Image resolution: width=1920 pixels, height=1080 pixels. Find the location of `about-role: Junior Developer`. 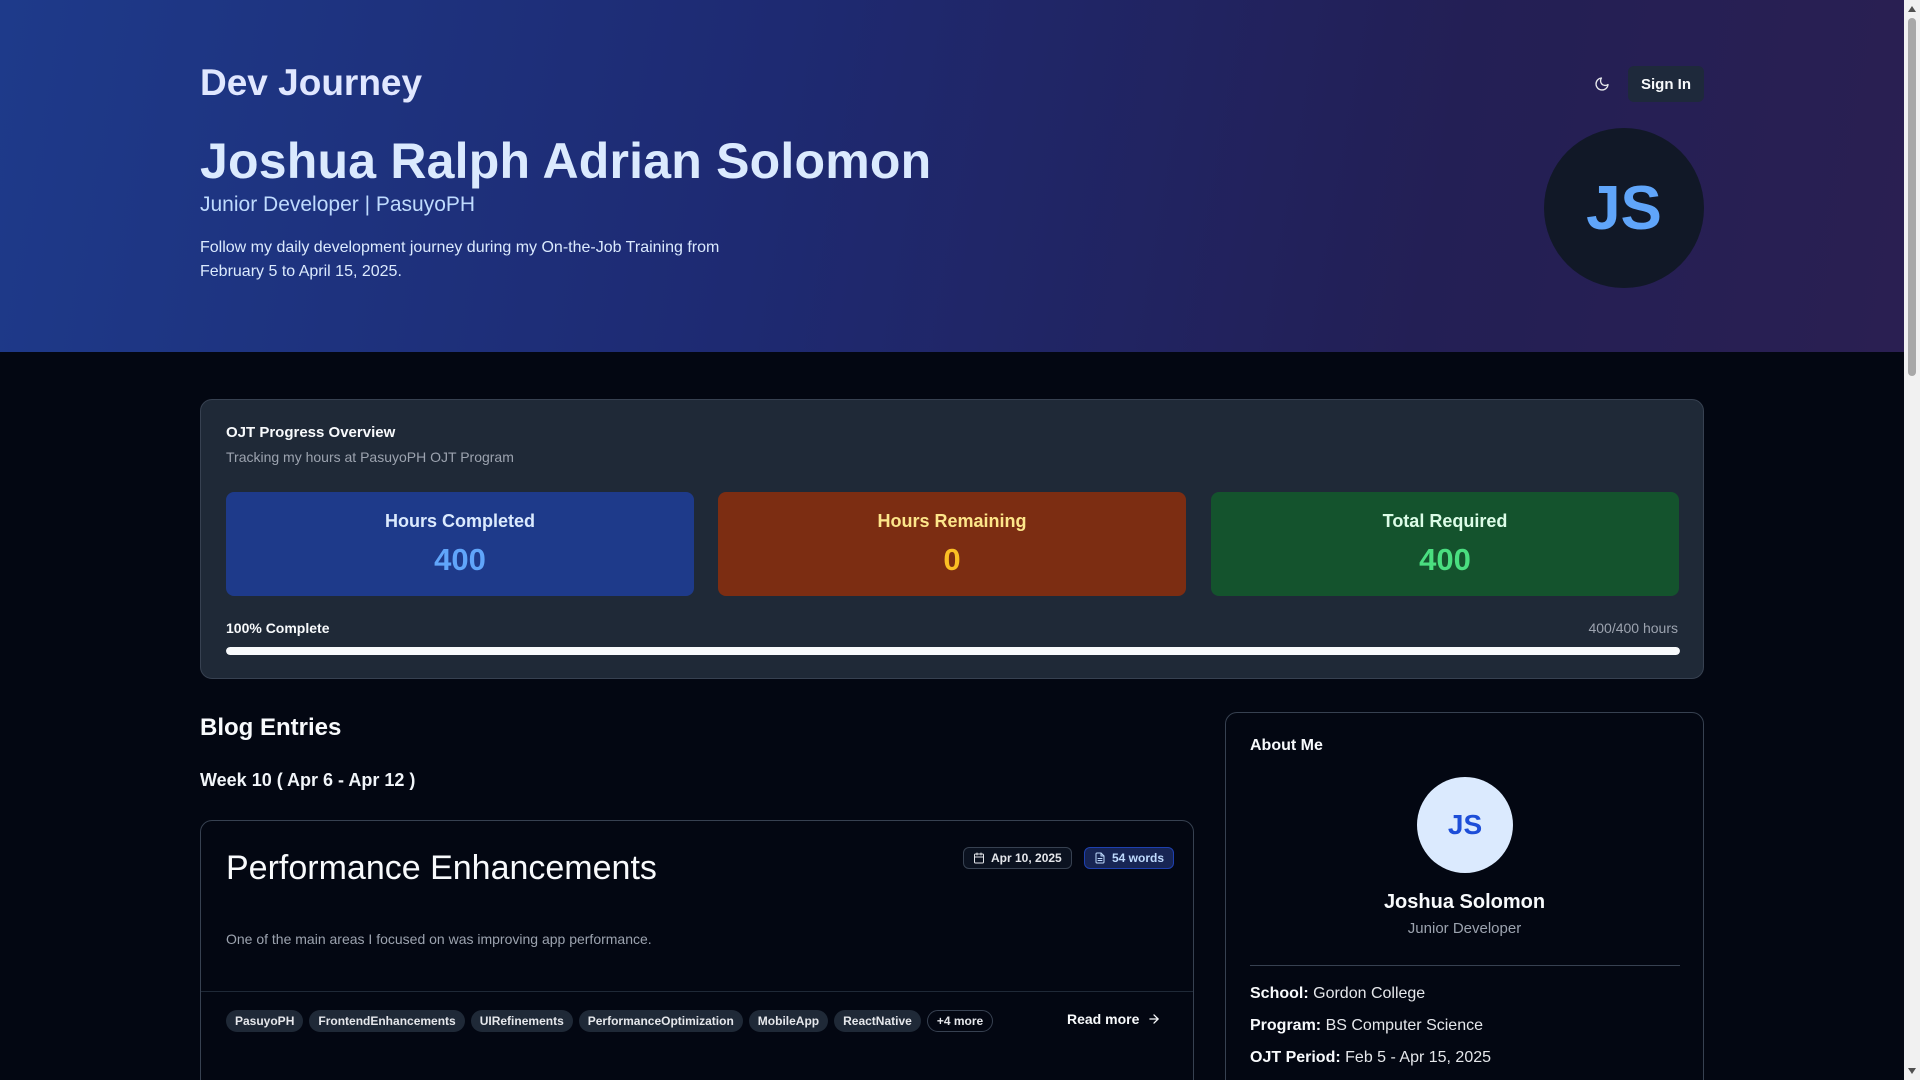

about-role: Junior Developer is located at coordinates (1464, 928).